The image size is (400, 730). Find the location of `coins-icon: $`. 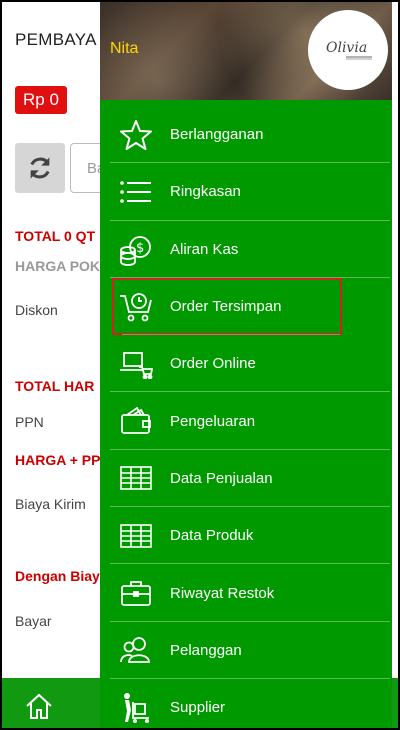

coins-icon: $ is located at coordinates (136, 249).